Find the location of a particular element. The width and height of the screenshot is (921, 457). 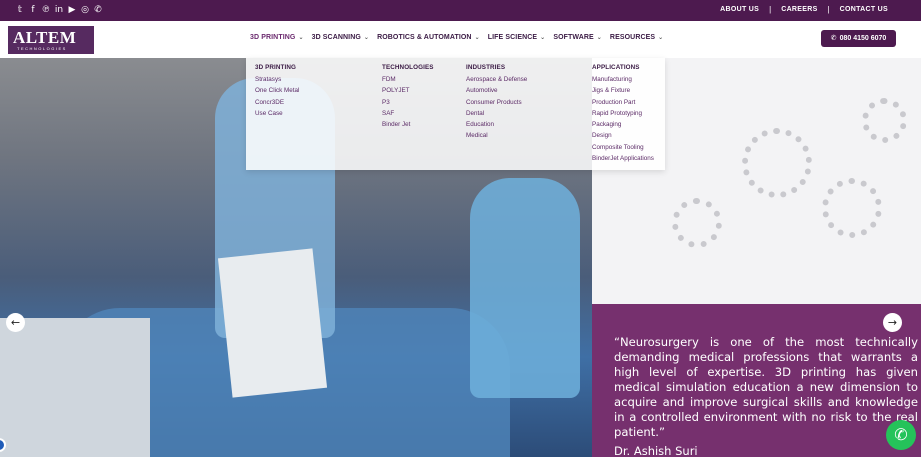

nav-3d-printing: 3D PRINTING ⌄ is located at coordinates (277, 37).